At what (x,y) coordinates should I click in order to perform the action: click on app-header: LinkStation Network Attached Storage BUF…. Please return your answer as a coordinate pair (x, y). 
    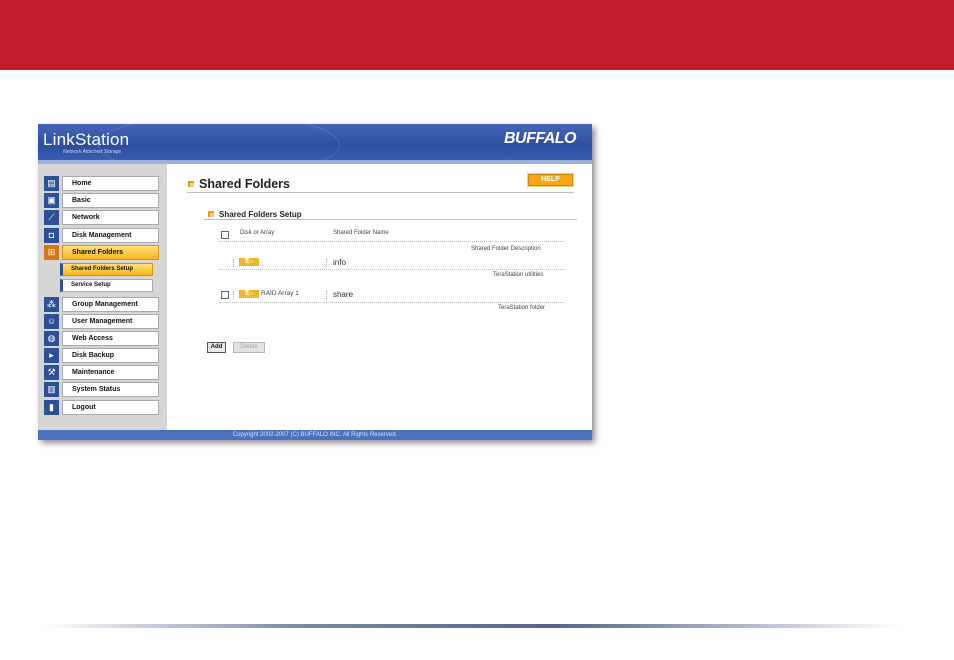
    Looking at the image, I should click on (315, 150).